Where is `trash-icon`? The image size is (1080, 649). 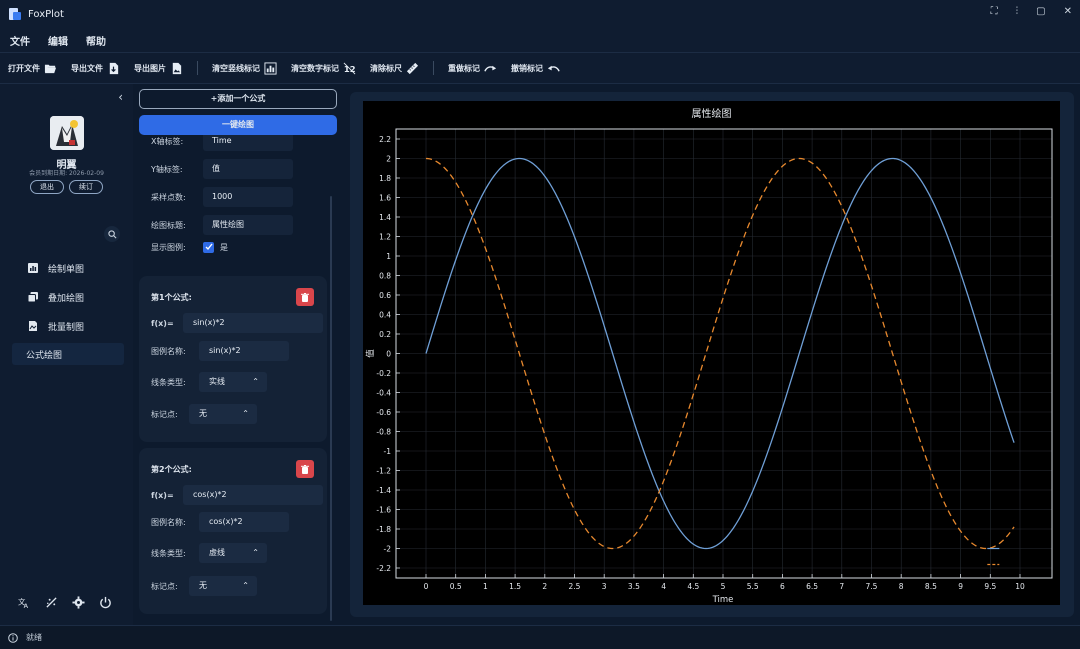
trash-icon is located at coordinates (305, 469).